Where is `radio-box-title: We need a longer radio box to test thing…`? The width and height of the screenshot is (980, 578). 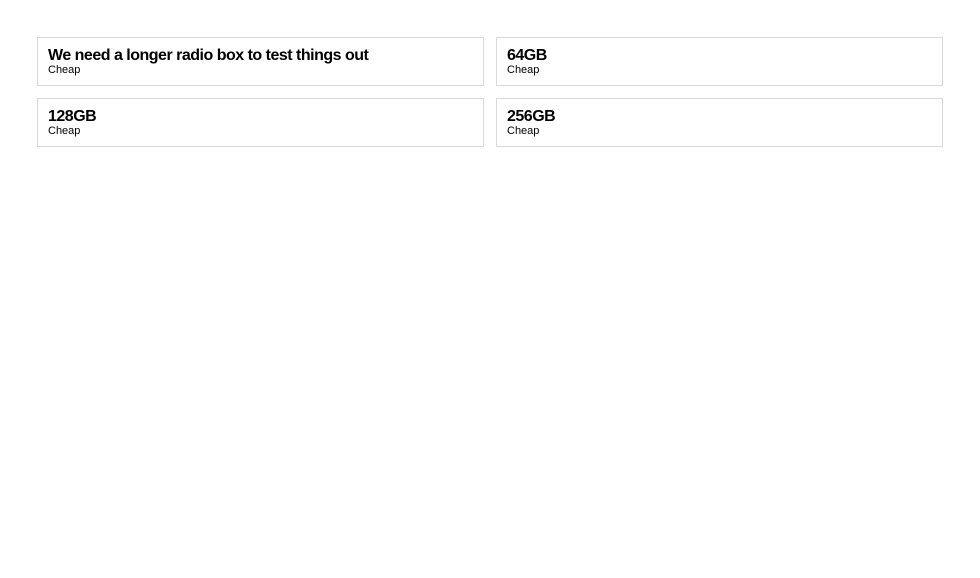
radio-box-title: We need a longer radio box to test thing… is located at coordinates (208, 55).